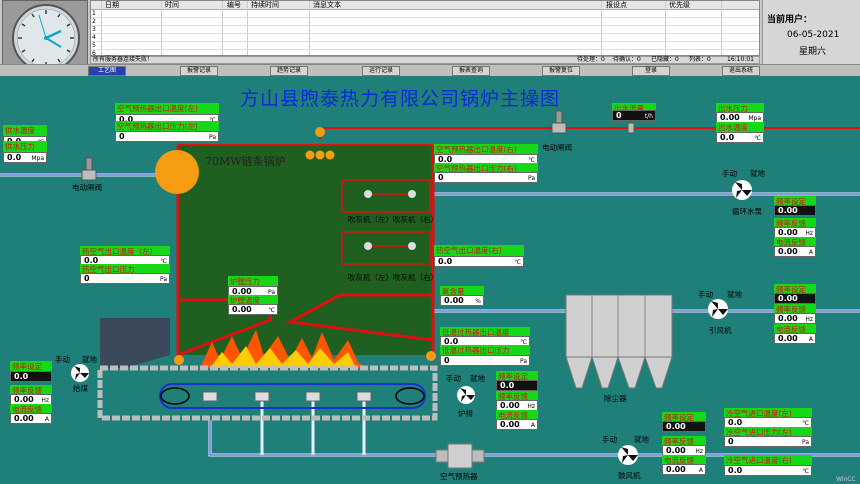  What do you see at coordinates (740, 137) in the screenshot?
I see `outlet-temp-value: 0.0 ℃` at bounding box center [740, 137].